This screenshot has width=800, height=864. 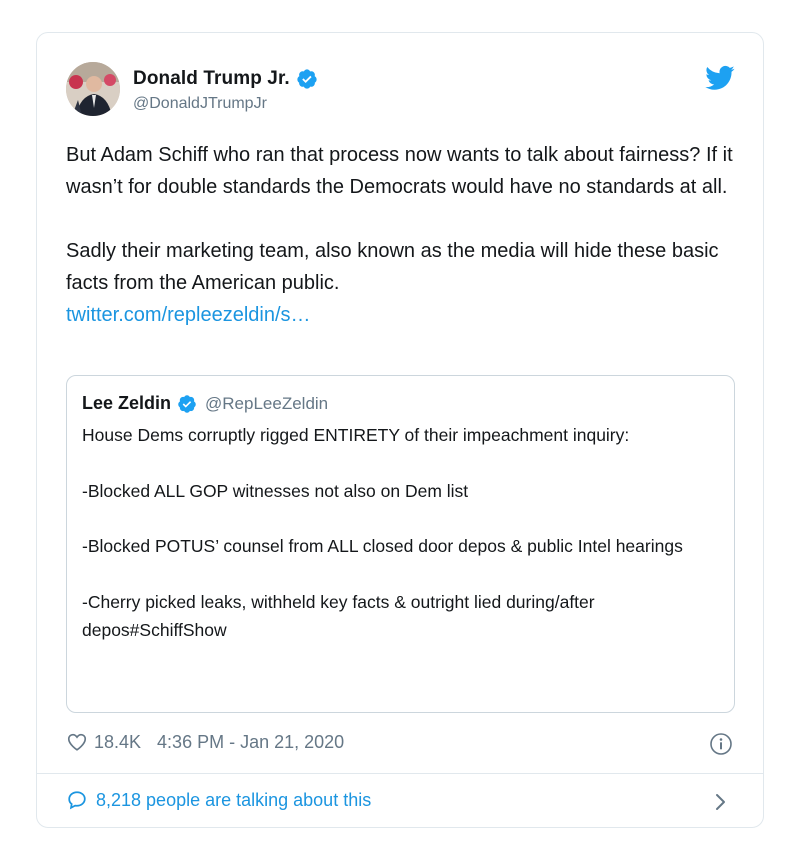 What do you see at coordinates (117, 742) in the screenshot?
I see `like-count: 18.4K` at bounding box center [117, 742].